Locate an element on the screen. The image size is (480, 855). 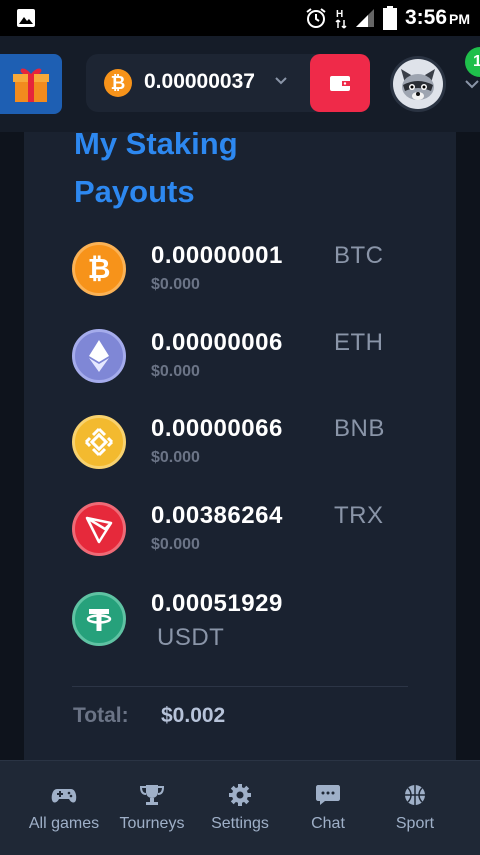
basketball-icon is located at coordinates (415, 795).